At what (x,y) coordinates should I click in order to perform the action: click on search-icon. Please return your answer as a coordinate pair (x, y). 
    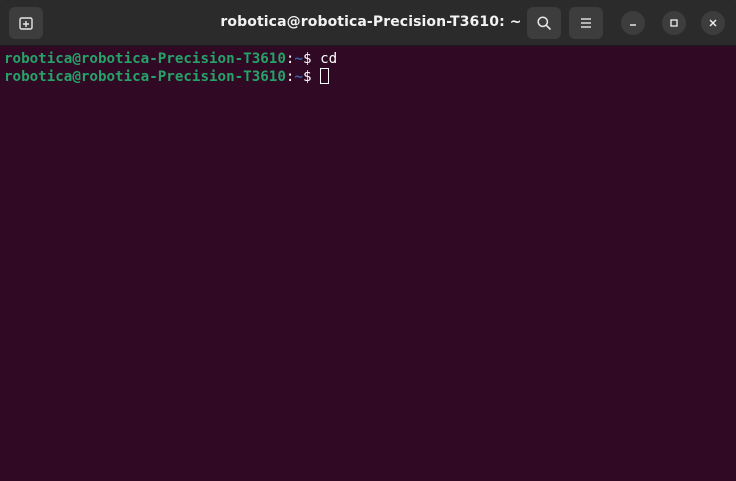
    Looking at the image, I should click on (544, 23).